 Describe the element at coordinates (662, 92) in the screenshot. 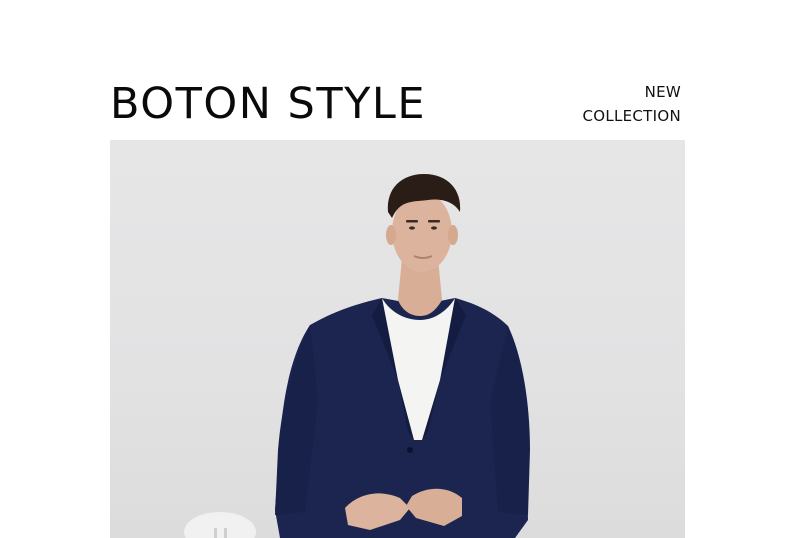

I see `tag-line-new: NEW` at that location.